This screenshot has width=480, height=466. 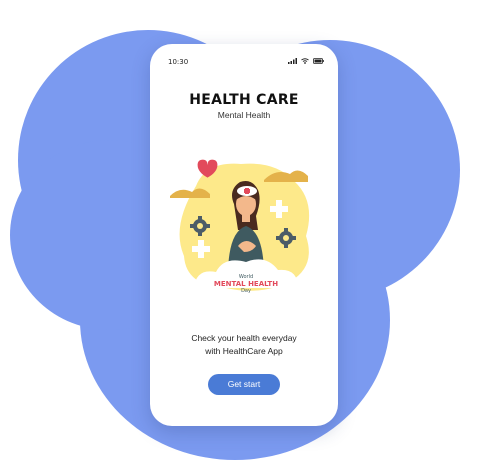 I want to click on status-time: 10:30, so click(x=178, y=62).